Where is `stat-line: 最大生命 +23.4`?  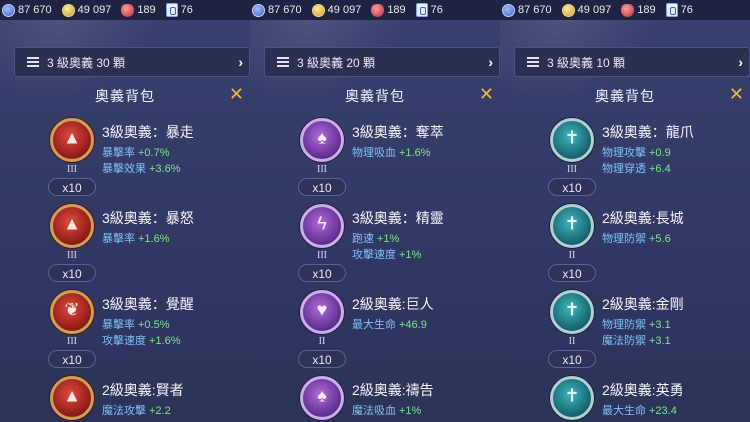
stat-line: 最大生命 +23.4 is located at coordinates (639, 410).